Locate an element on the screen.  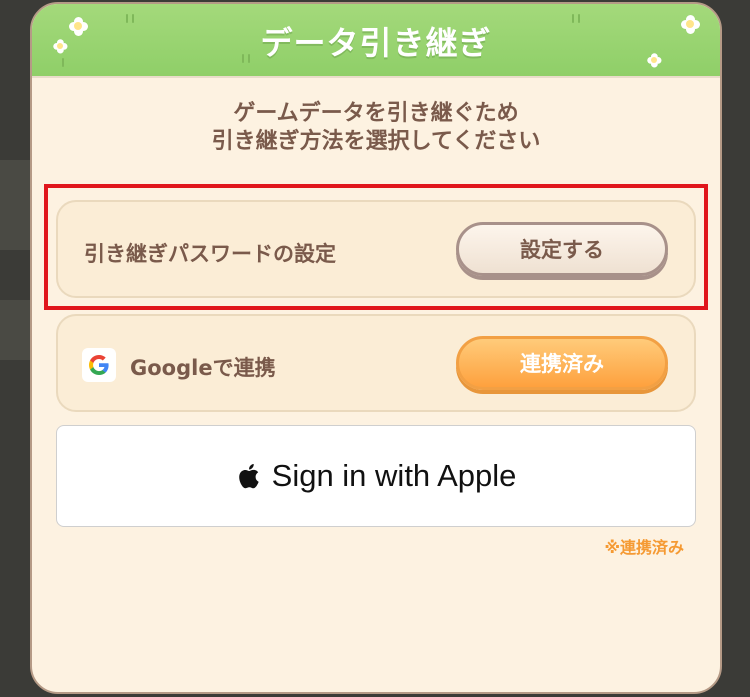
dialog-title: データ引き継ぎ is located at coordinates (376, 43).